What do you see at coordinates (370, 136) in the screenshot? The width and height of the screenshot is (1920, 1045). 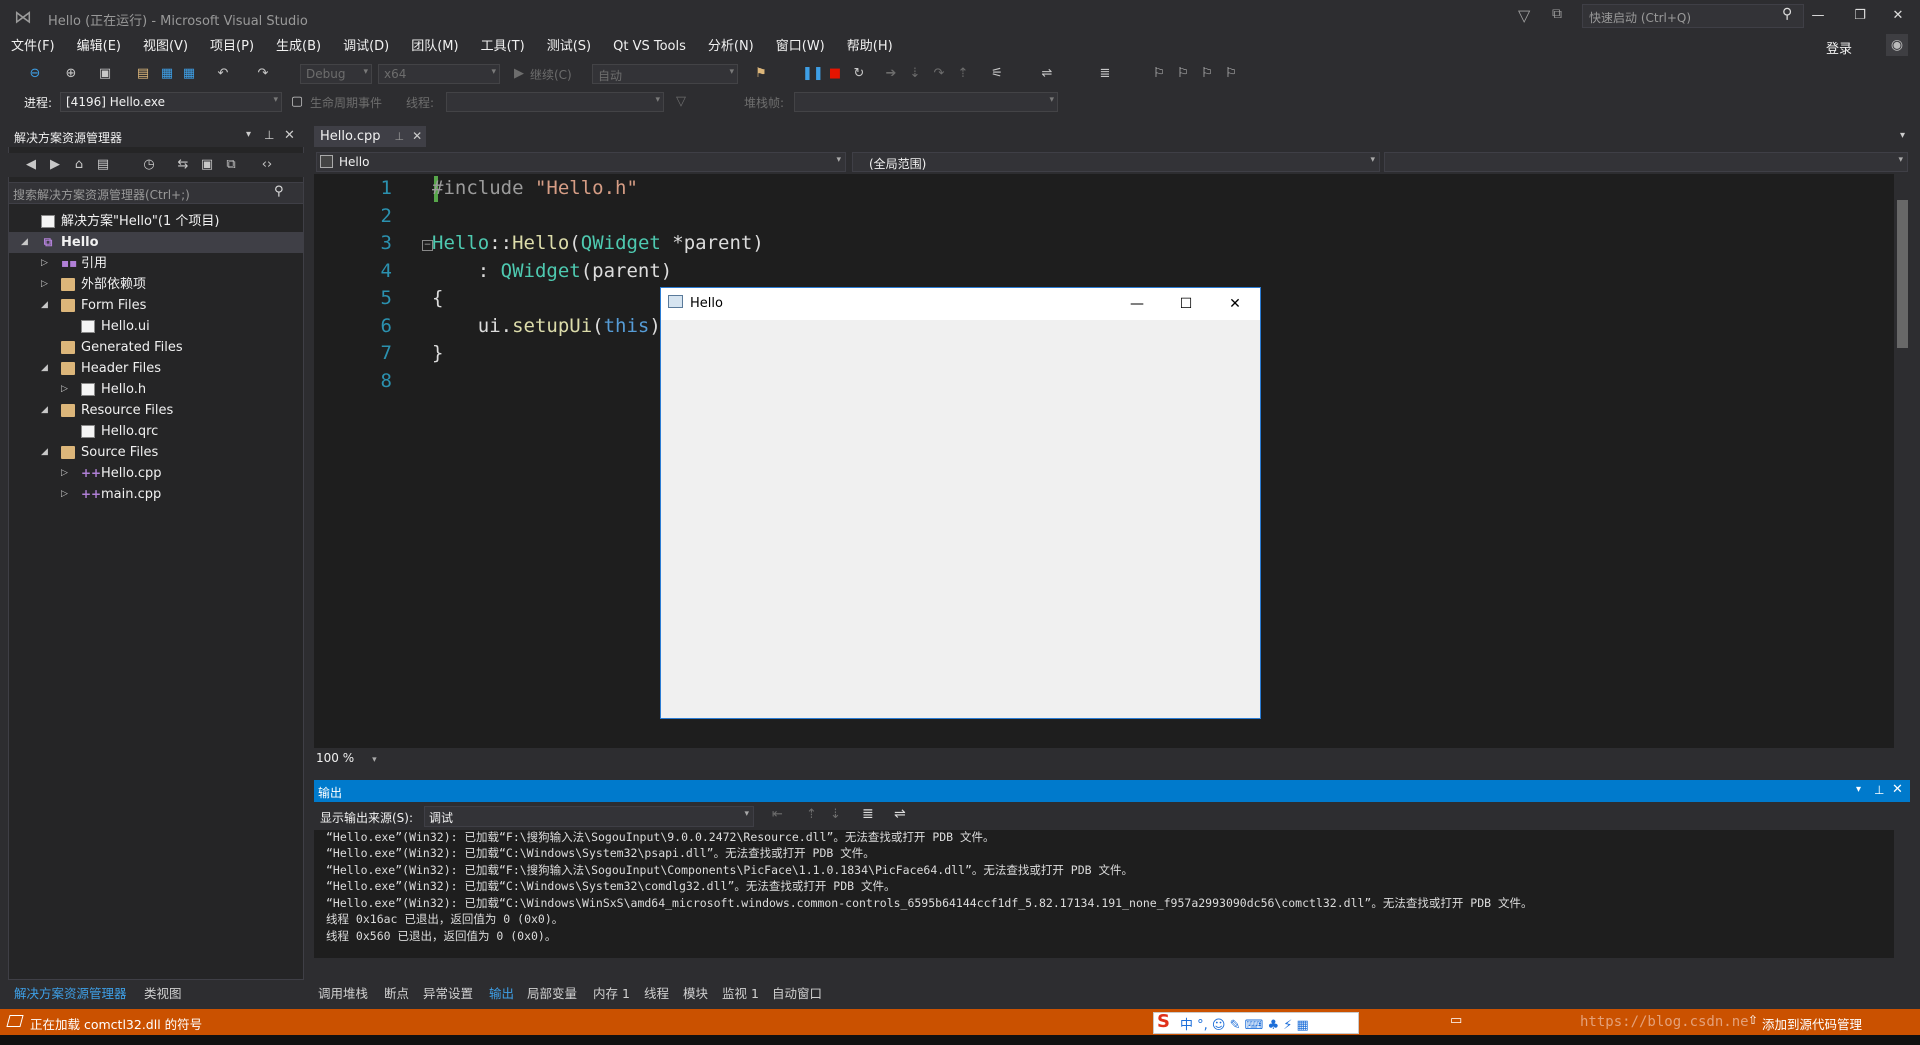 I see `editor-tab-hello-cpp: Hello.cpp ⊥ ✕` at bounding box center [370, 136].